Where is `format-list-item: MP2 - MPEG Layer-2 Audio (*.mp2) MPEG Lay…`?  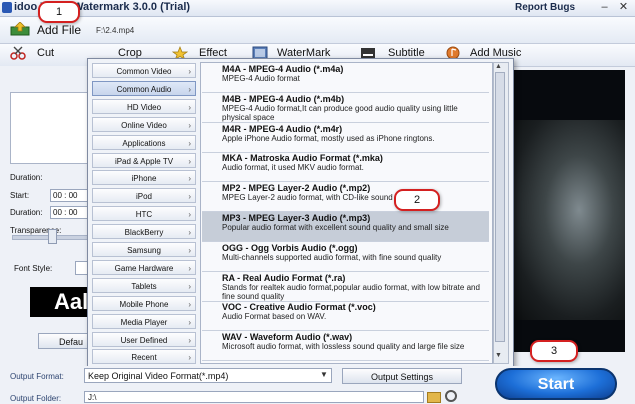
format-list-item: MP2 - MPEG Layer-2 Audio (*.mp2) MPEG Lay… is located at coordinates (345, 197).